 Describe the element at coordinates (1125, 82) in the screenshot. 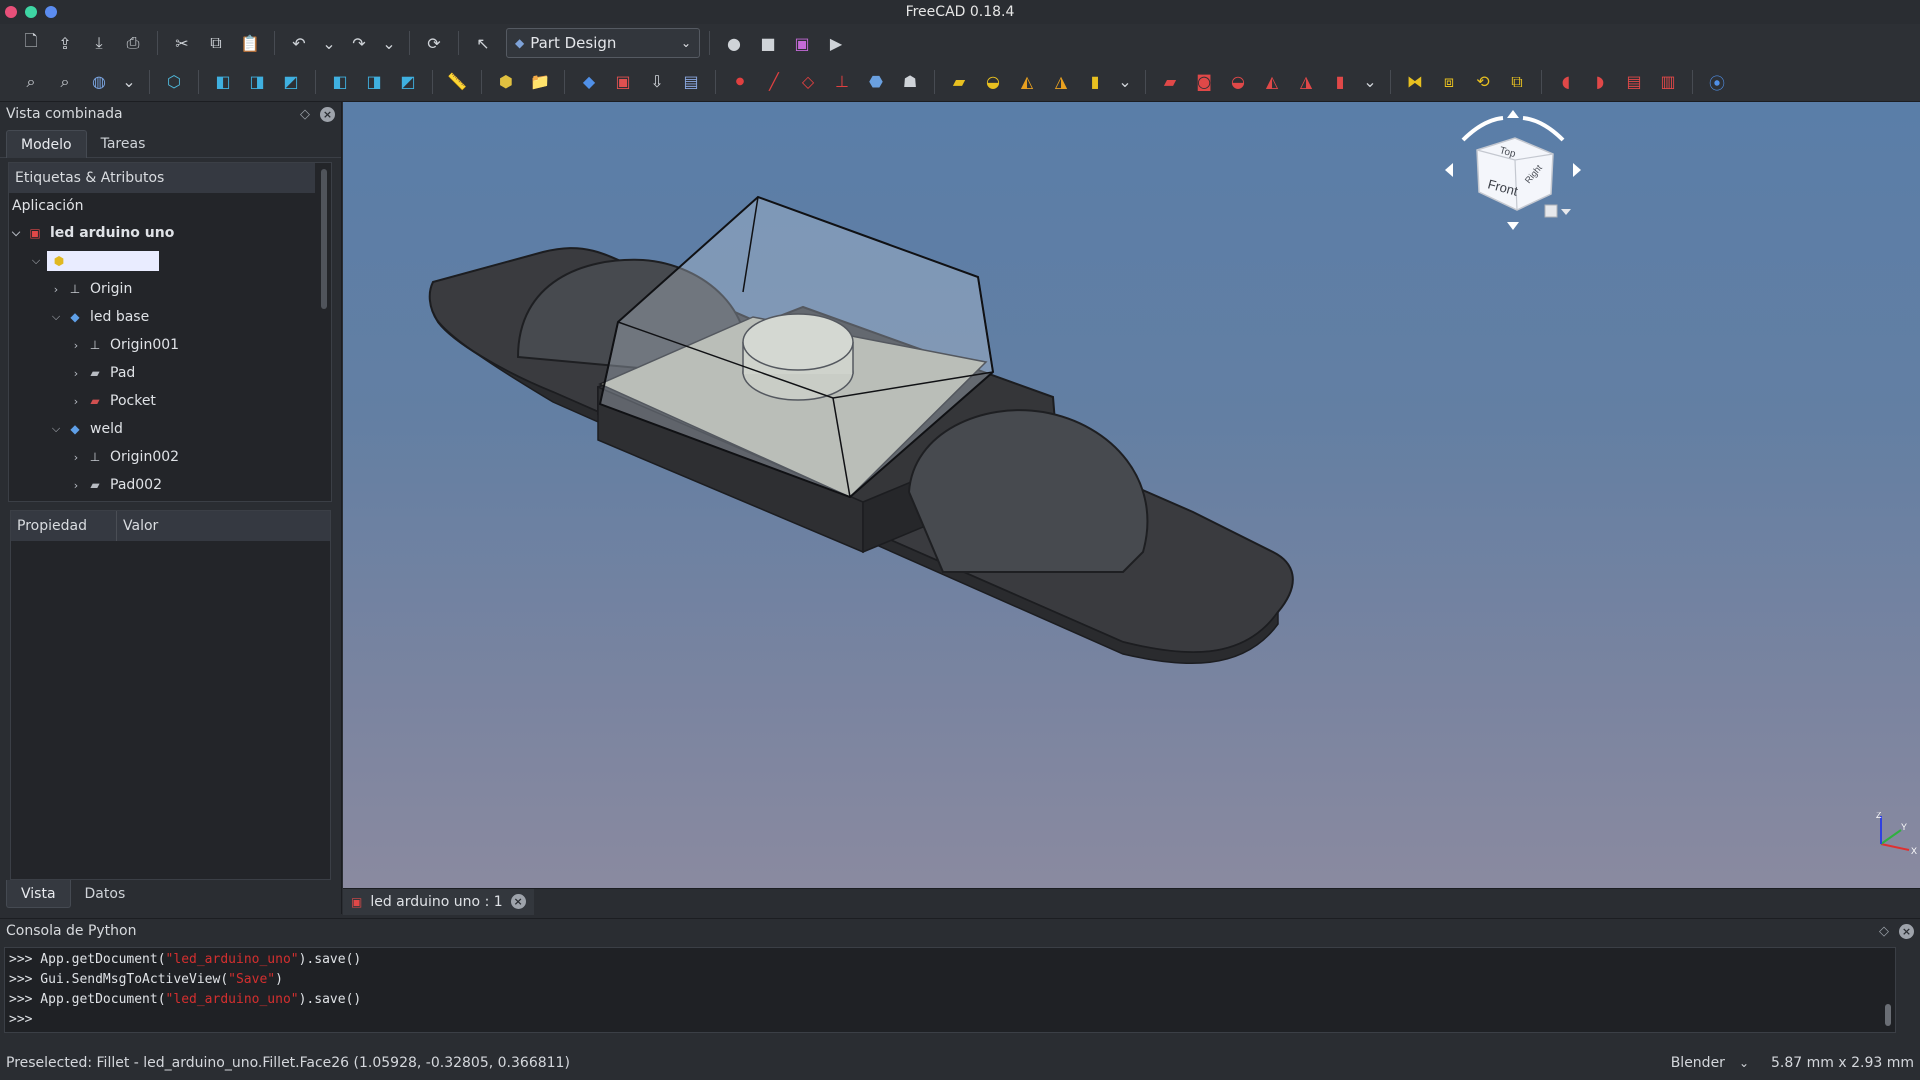

I see `additive-primitive-dropdown-icon: ⌄` at that location.